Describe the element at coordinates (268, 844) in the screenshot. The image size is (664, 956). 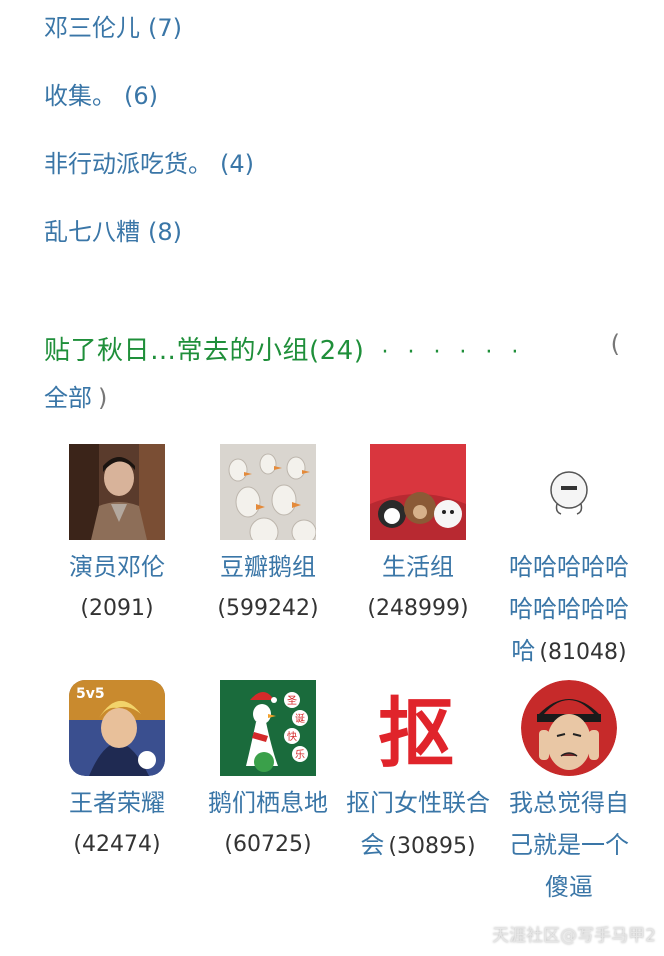
I see `group-member-count: (60725)` at that location.